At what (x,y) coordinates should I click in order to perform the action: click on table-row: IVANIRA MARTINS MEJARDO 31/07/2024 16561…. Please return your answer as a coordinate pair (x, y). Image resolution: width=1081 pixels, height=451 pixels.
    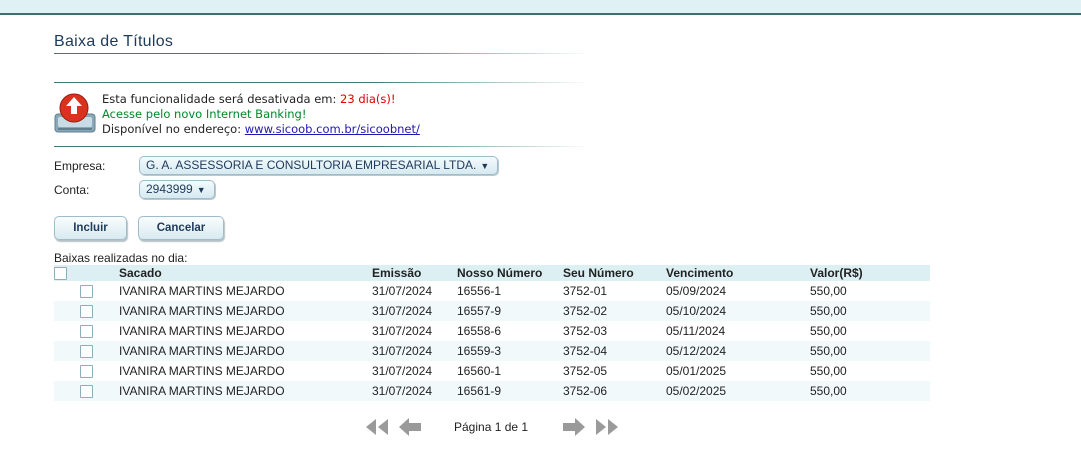
    Looking at the image, I should click on (492, 391).